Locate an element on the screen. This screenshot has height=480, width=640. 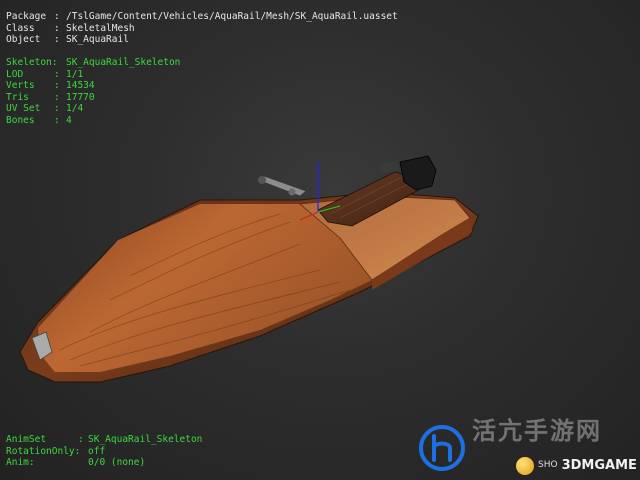
info-value: off is located at coordinates (97, 451).